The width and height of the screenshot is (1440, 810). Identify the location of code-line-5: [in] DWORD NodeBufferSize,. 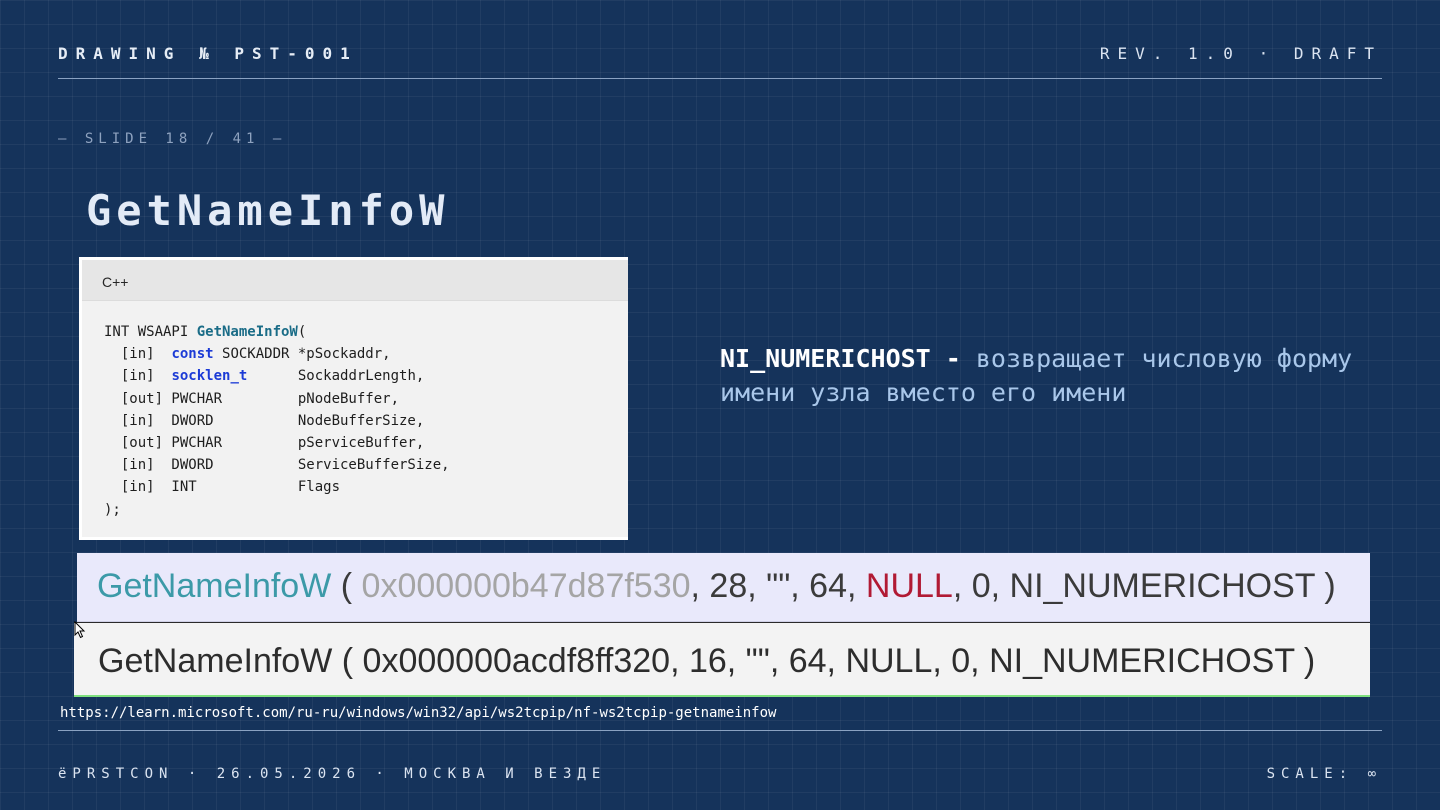
(264, 420).